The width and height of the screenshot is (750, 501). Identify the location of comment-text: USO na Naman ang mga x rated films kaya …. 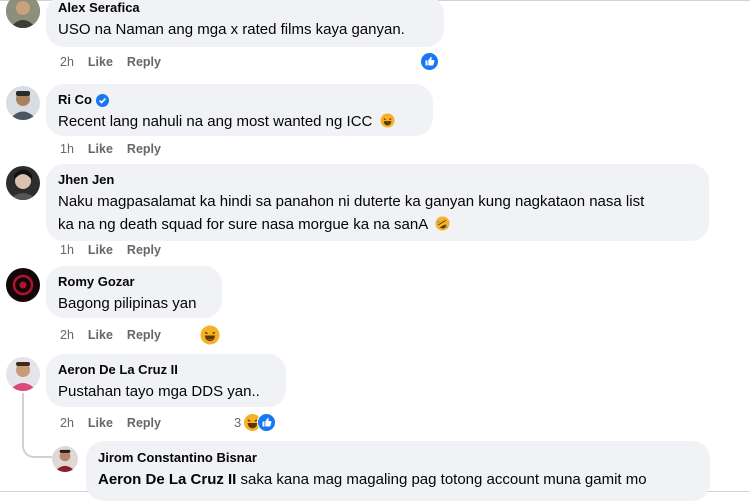
(231, 29).